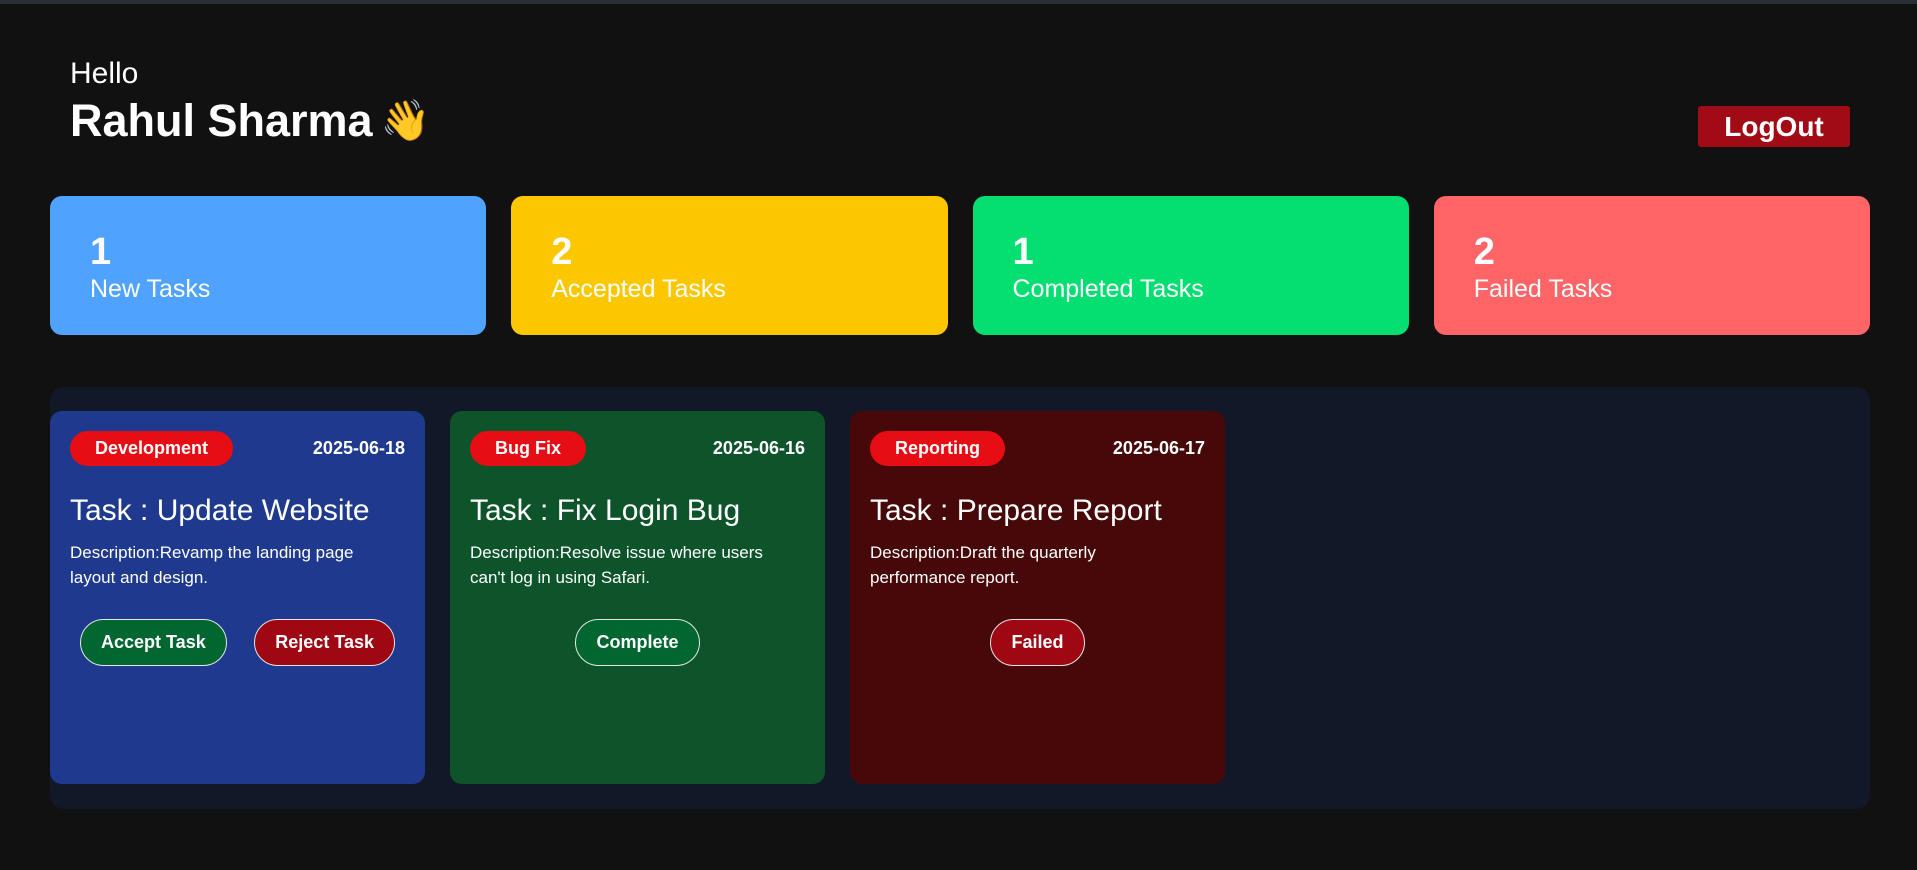 Image resolution: width=1917 pixels, height=870 pixels. Describe the element at coordinates (960, 121) in the screenshot. I see `user-name-row: Rahul Sharma 👋` at that location.